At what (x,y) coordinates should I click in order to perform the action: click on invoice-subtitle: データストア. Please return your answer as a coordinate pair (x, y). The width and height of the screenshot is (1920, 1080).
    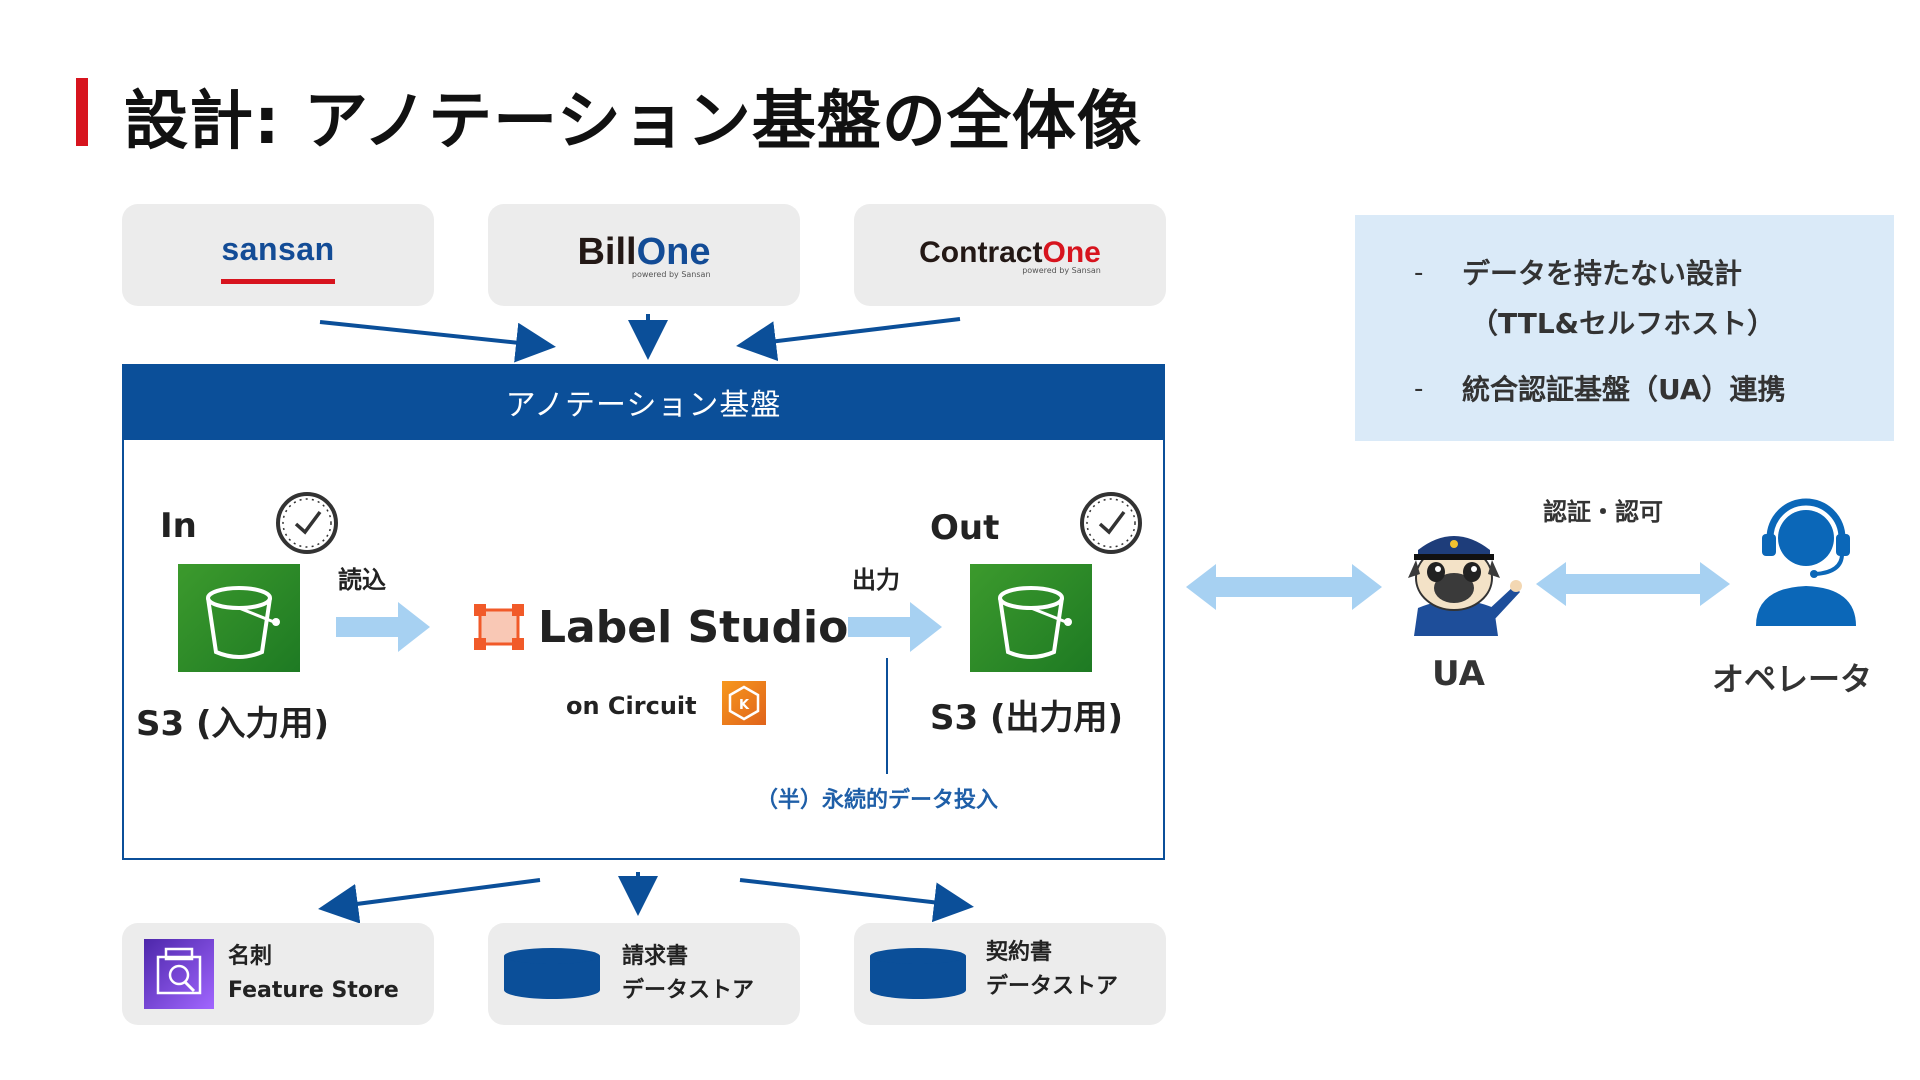
    Looking at the image, I should click on (688, 990).